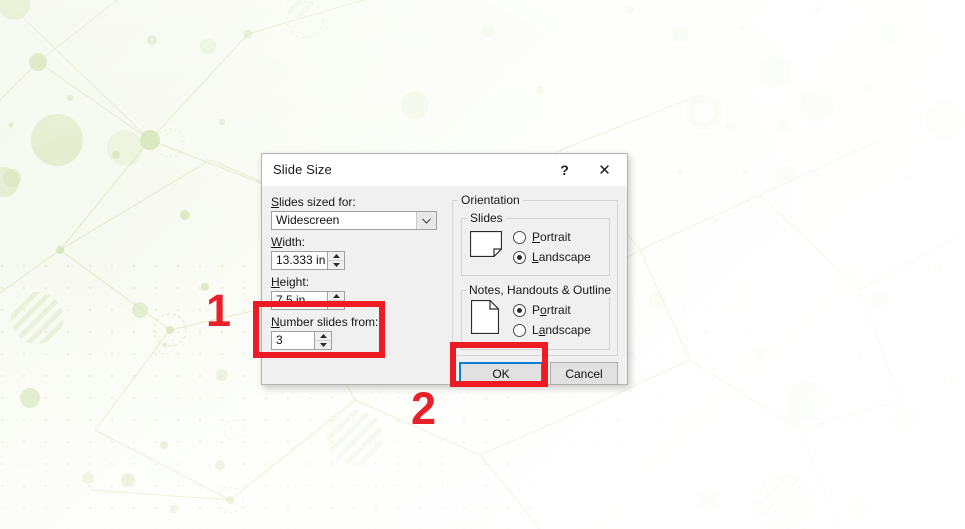  Describe the element at coordinates (219, 310) in the screenshot. I see `annotation-number-1: 1` at that location.